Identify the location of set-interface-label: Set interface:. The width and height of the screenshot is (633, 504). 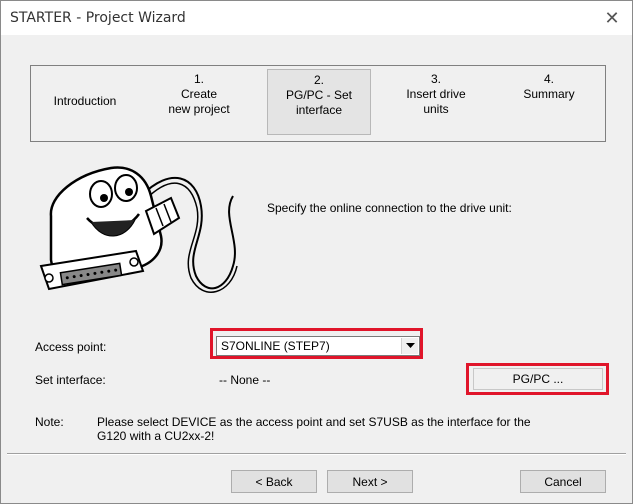
(70, 380).